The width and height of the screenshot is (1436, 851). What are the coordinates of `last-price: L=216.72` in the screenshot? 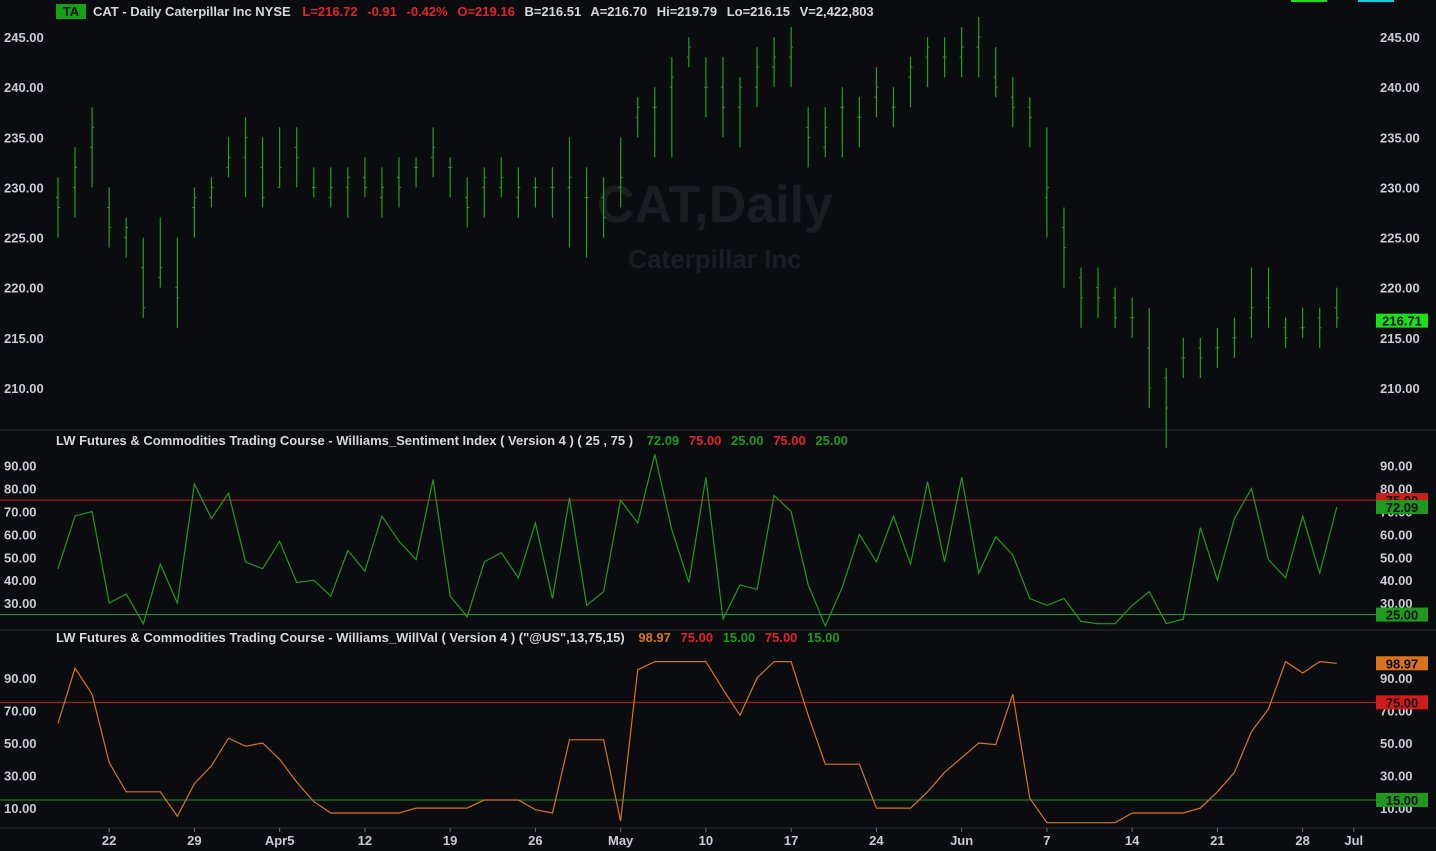 It's located at (329, 11).